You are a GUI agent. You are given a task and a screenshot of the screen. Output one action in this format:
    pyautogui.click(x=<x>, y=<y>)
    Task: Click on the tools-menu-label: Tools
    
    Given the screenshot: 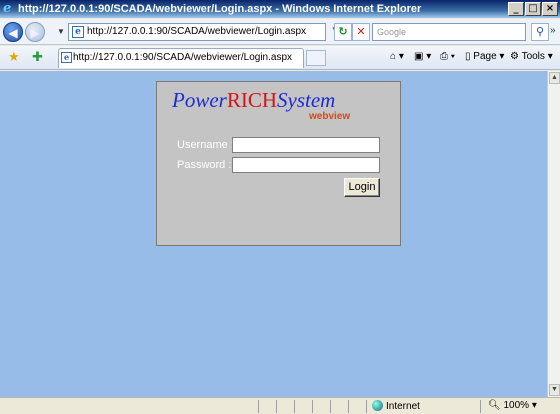 What is the action you would take?
    pyautogui.click(x=533, y=56)
    